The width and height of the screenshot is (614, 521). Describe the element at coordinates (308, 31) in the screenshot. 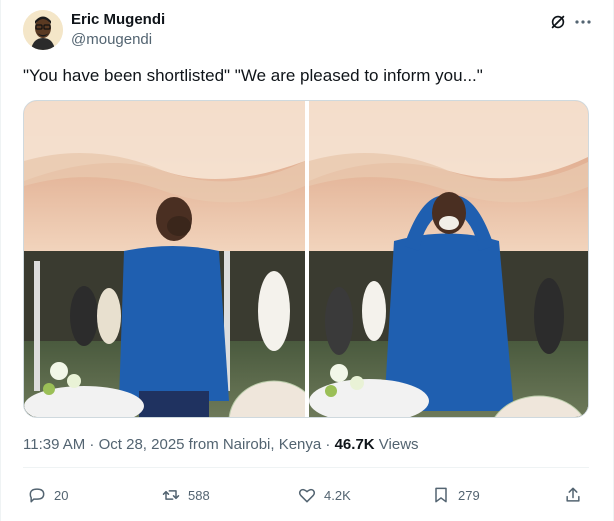

I see `tweet-header: Eric Mugendi @mougendi` at that location.